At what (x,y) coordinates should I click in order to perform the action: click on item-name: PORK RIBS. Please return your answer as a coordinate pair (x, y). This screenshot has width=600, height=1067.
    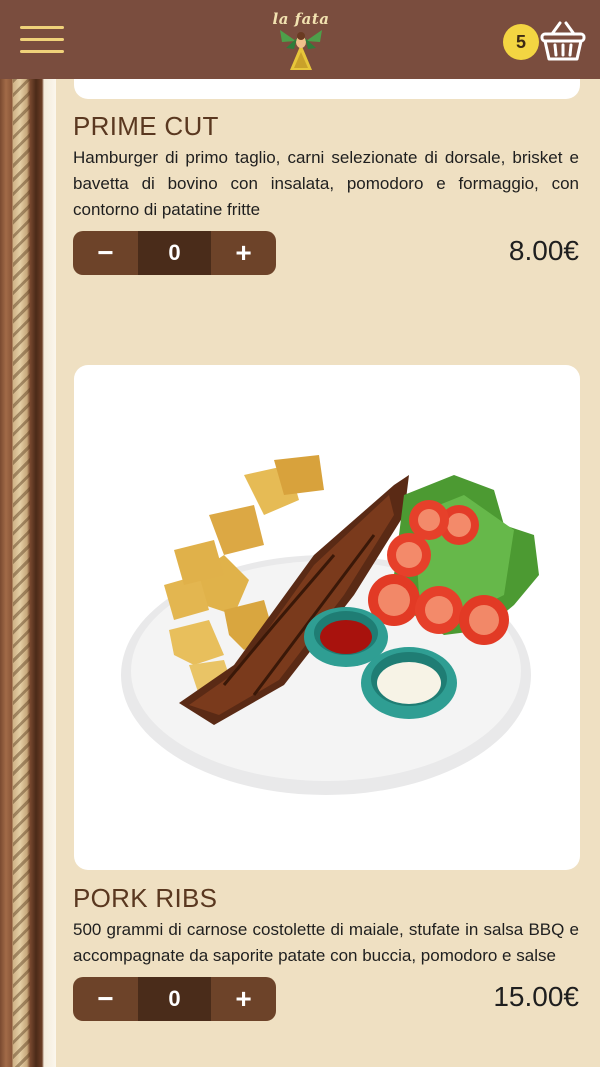
    Looking at the image, I should click on (145, 898).